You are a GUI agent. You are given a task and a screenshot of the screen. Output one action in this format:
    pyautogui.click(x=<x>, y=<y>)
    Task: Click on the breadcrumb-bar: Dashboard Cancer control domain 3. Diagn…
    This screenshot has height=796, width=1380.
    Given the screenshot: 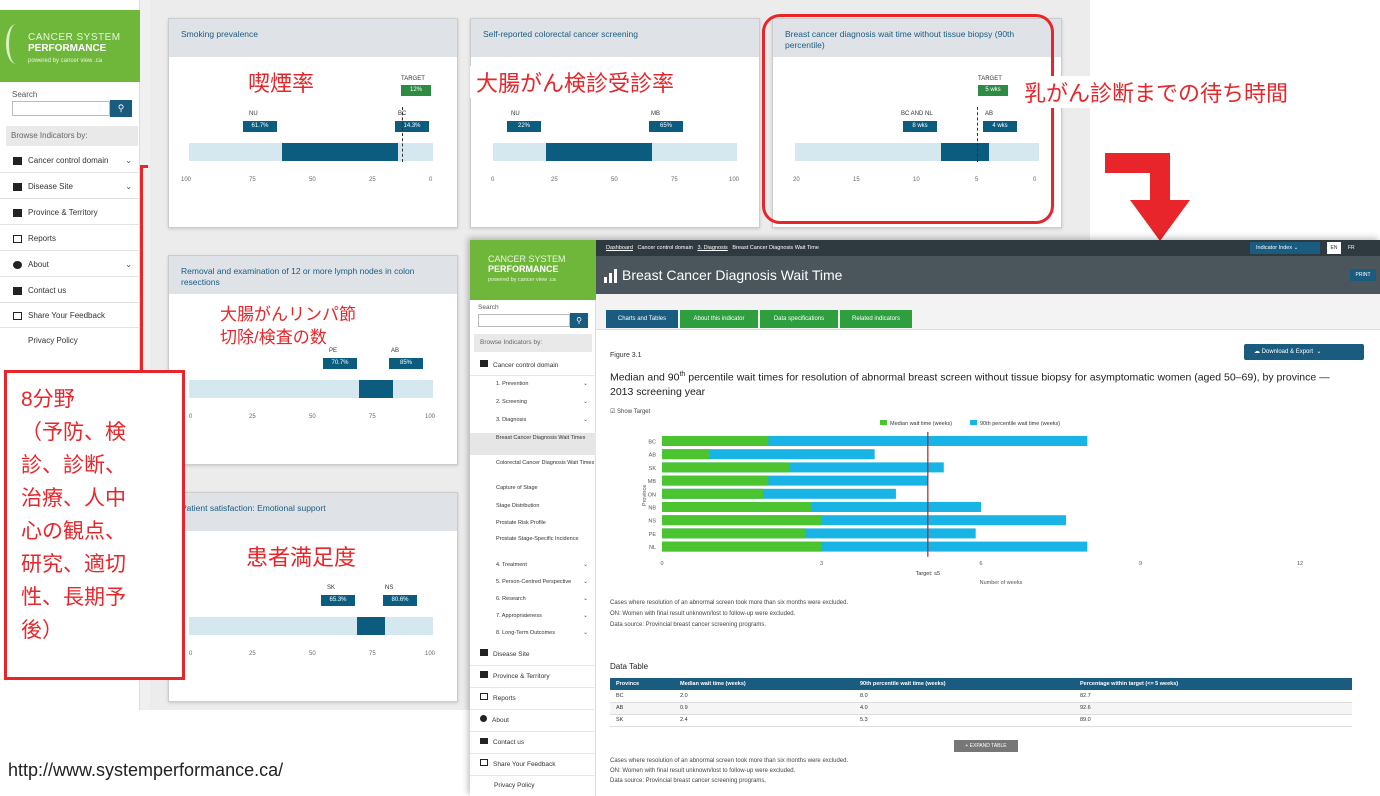 What is the action you would take?
    pyautogui.click(x=988, y=248)
    